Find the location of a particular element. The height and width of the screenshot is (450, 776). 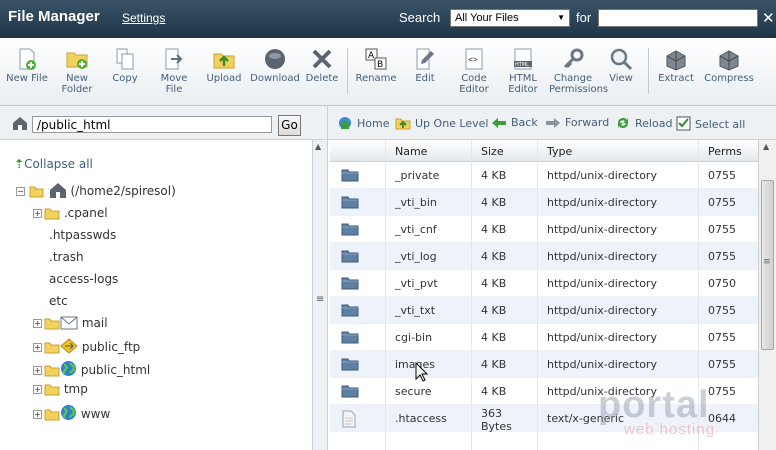

select-all-button: Select all is located at coordinates (710, 123).